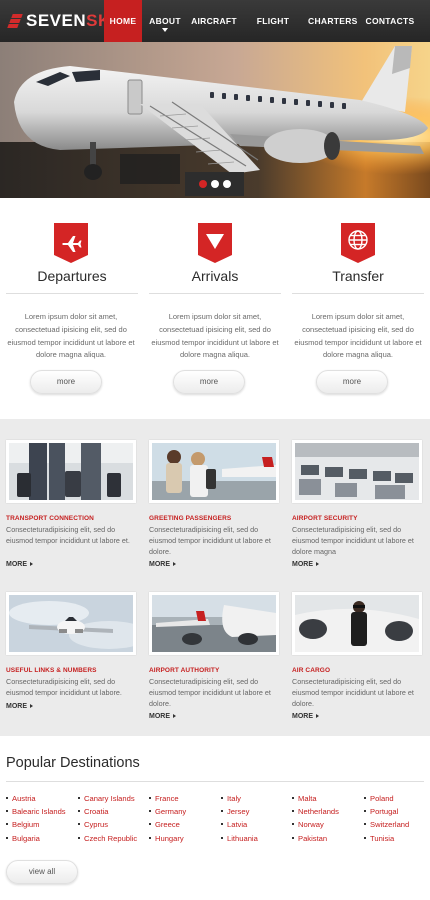 This screenshot has width=430, height=900. Describe the element at coordinates (56, 20) in the screenshot. I see `logo-text-seven: SEVEN` at that location.